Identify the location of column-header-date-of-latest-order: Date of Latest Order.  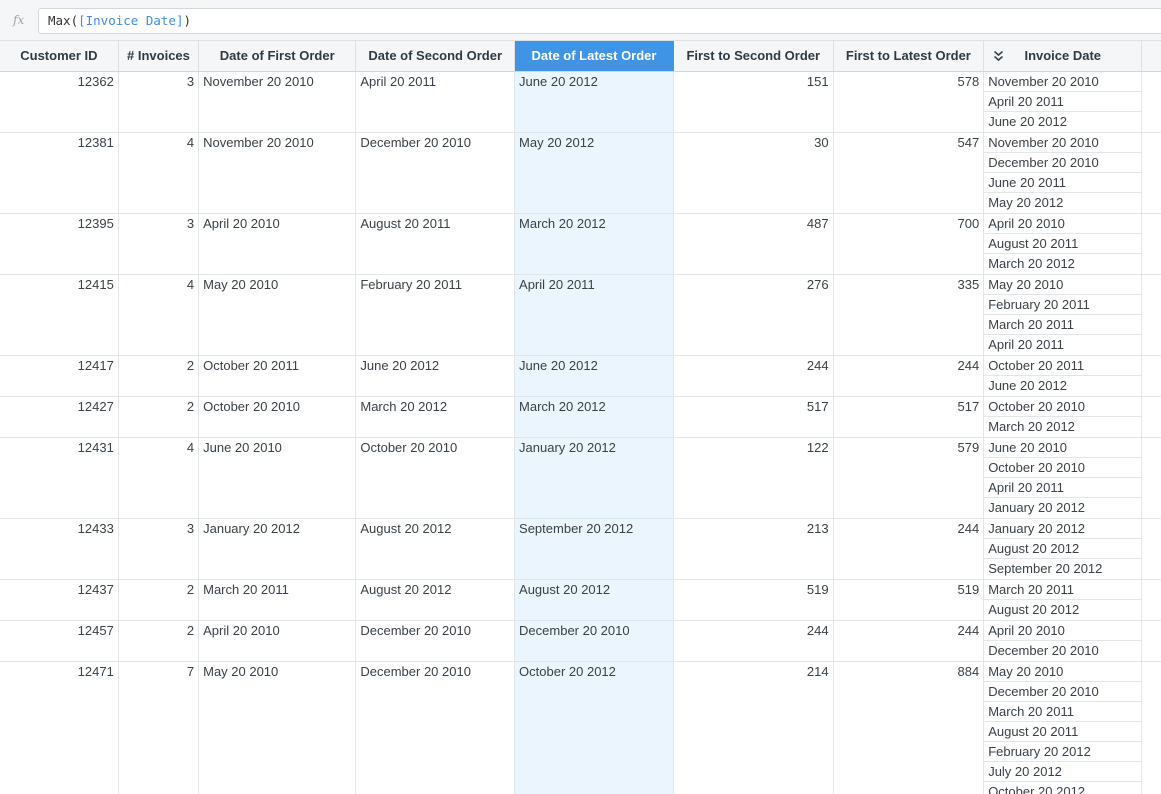
(594, 56).